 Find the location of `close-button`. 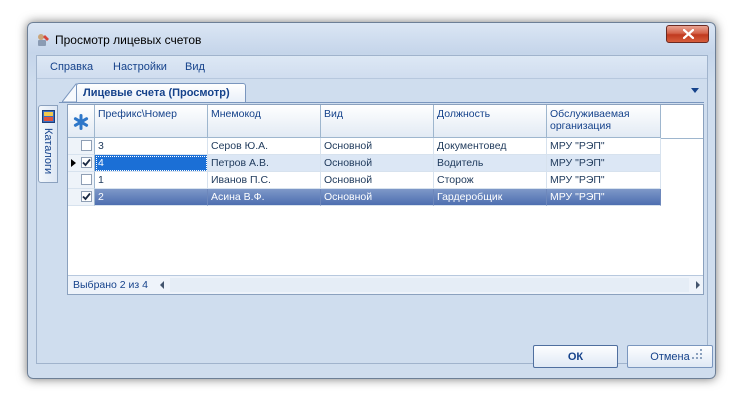

close-button is located at coordinates (687, 34).